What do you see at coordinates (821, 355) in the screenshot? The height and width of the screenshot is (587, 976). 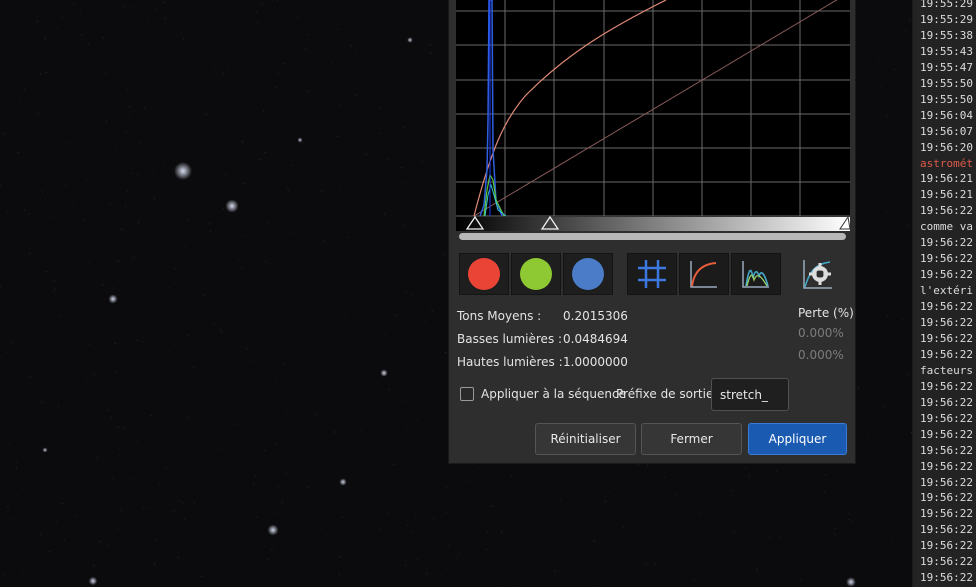 I see `loss-highlights-value: 0.000%` at bounding box center [821, 355].